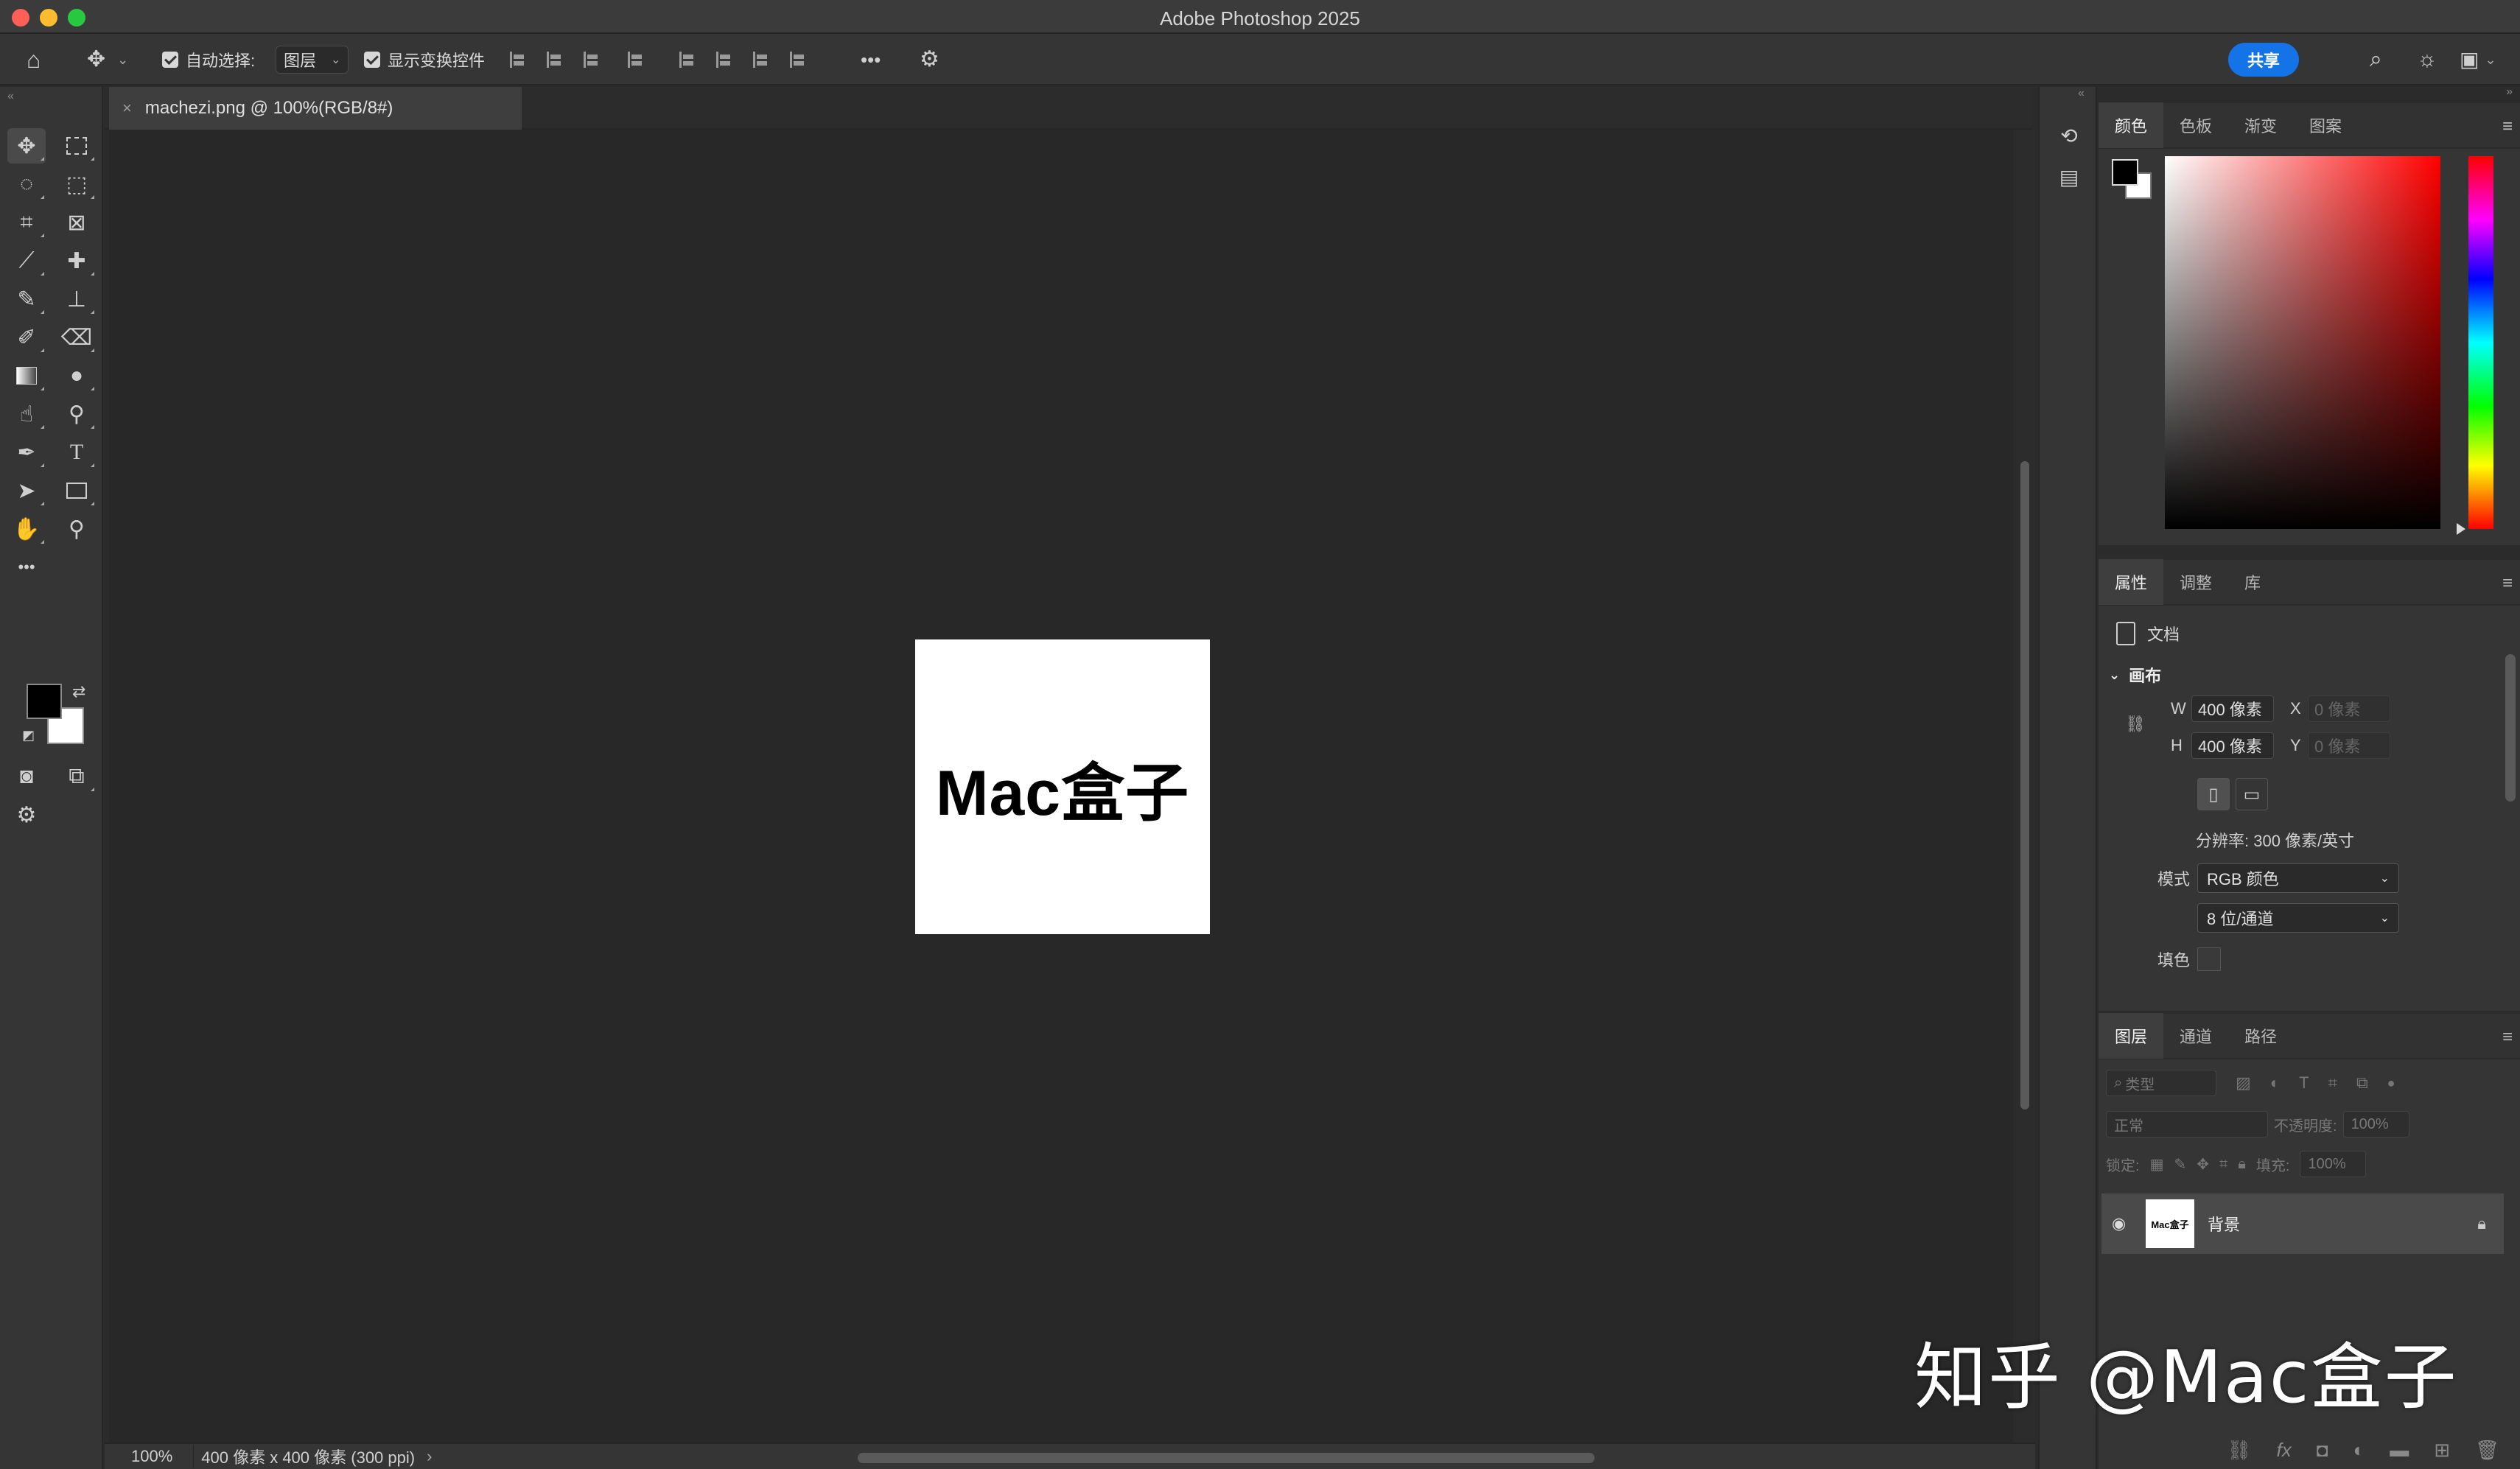 This screenshot has width=2520, height=1469. Describe the element at coordinates (2195, 582) in the screenshot. I see `tab-adjustments: 调整` at that location.